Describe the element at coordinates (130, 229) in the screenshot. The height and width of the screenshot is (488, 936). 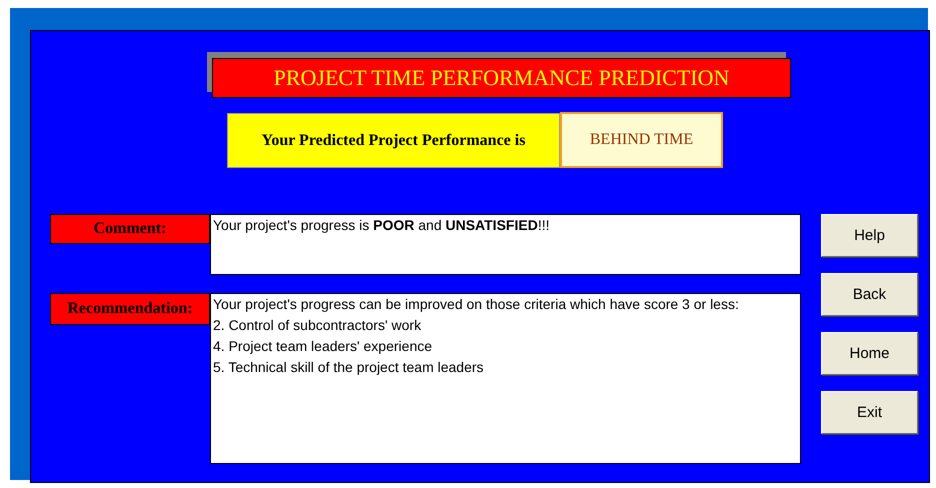
I see `comment-label: Comment:` at that location.